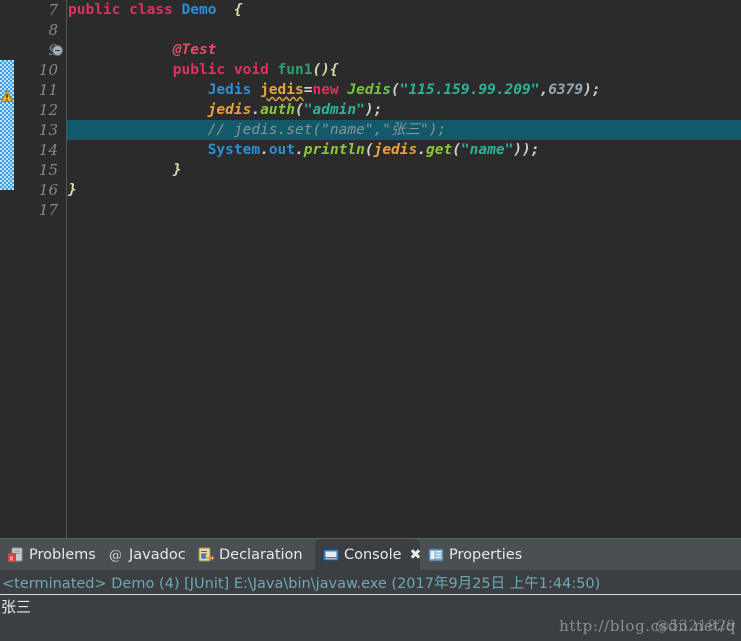  Describe the element at coordinates (439, 150) in the screenshot. I see `code-token: get` at that location.